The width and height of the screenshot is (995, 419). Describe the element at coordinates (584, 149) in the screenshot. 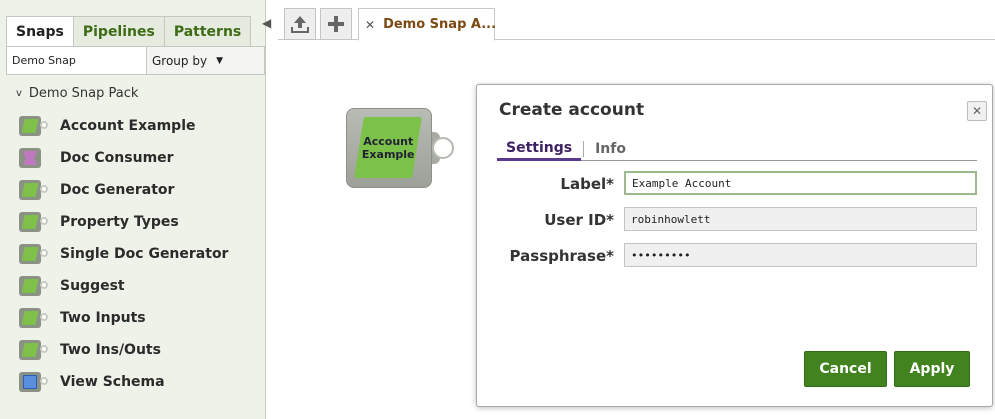

I see `tab-divider` at that location.